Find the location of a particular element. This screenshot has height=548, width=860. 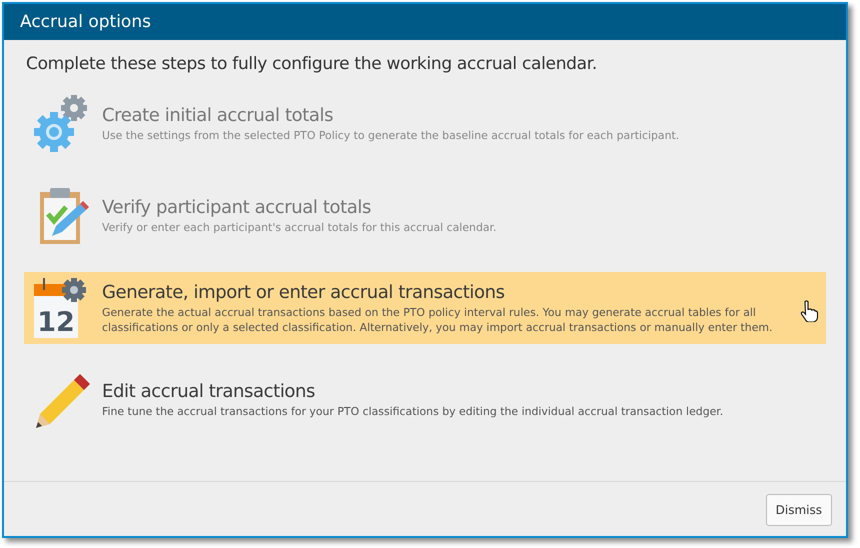

instructions-text: Complete these steps to fully configure the working accrual calendar. is located at coordinates (312, 64).